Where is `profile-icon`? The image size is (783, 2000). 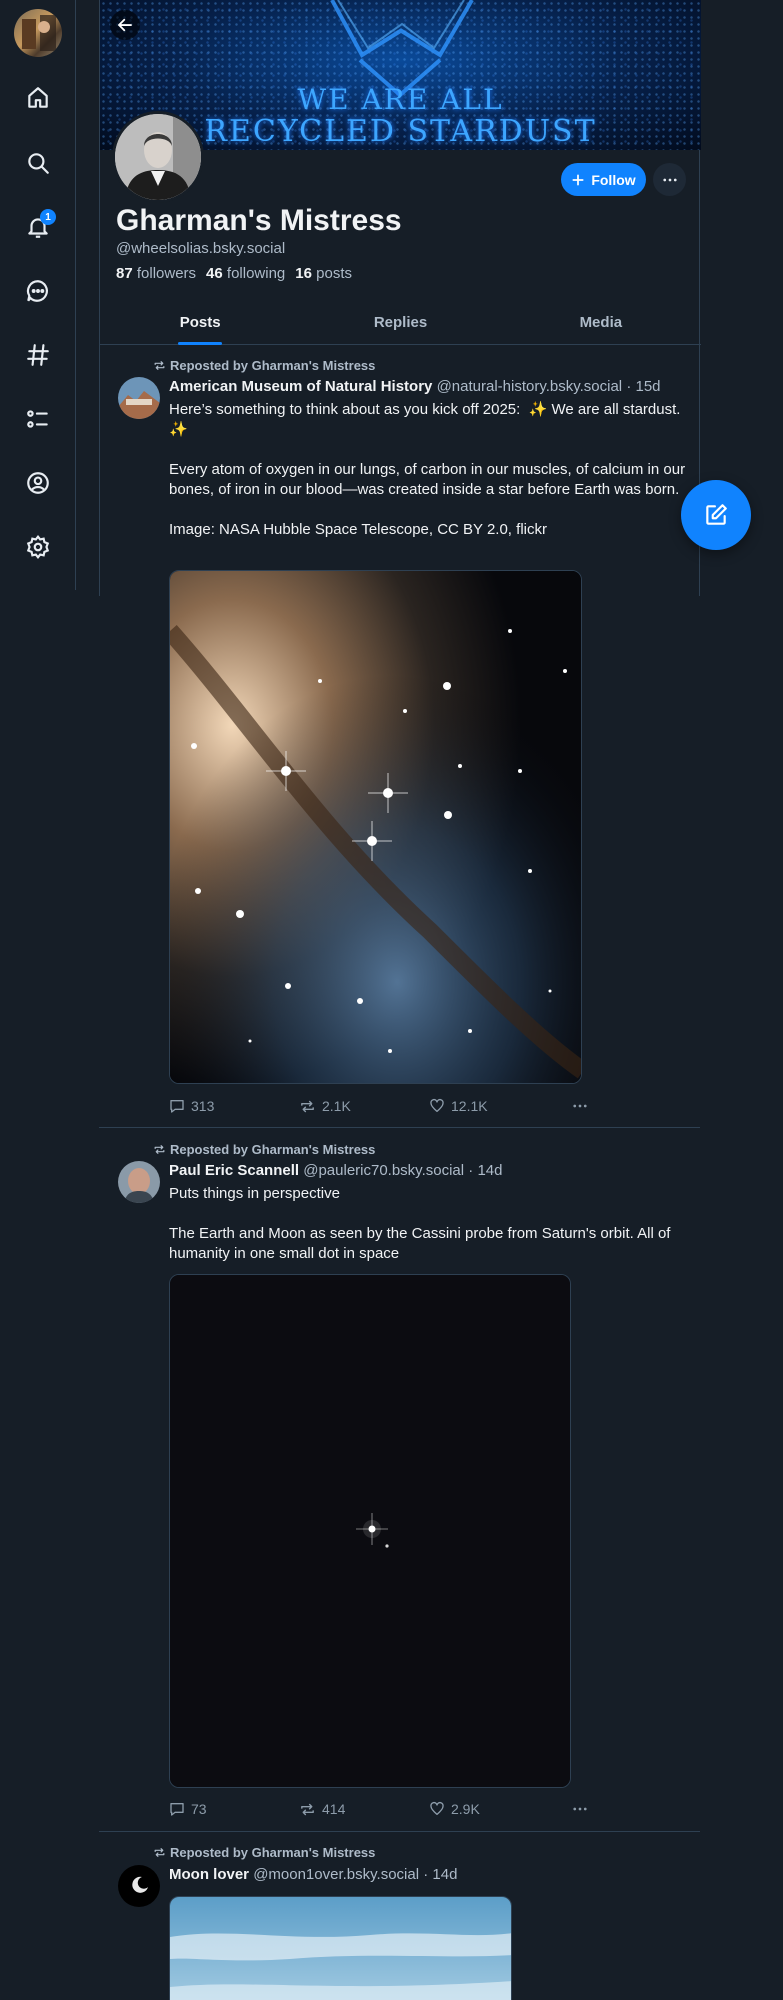
profile-icon is located at coordinates (38, 483).